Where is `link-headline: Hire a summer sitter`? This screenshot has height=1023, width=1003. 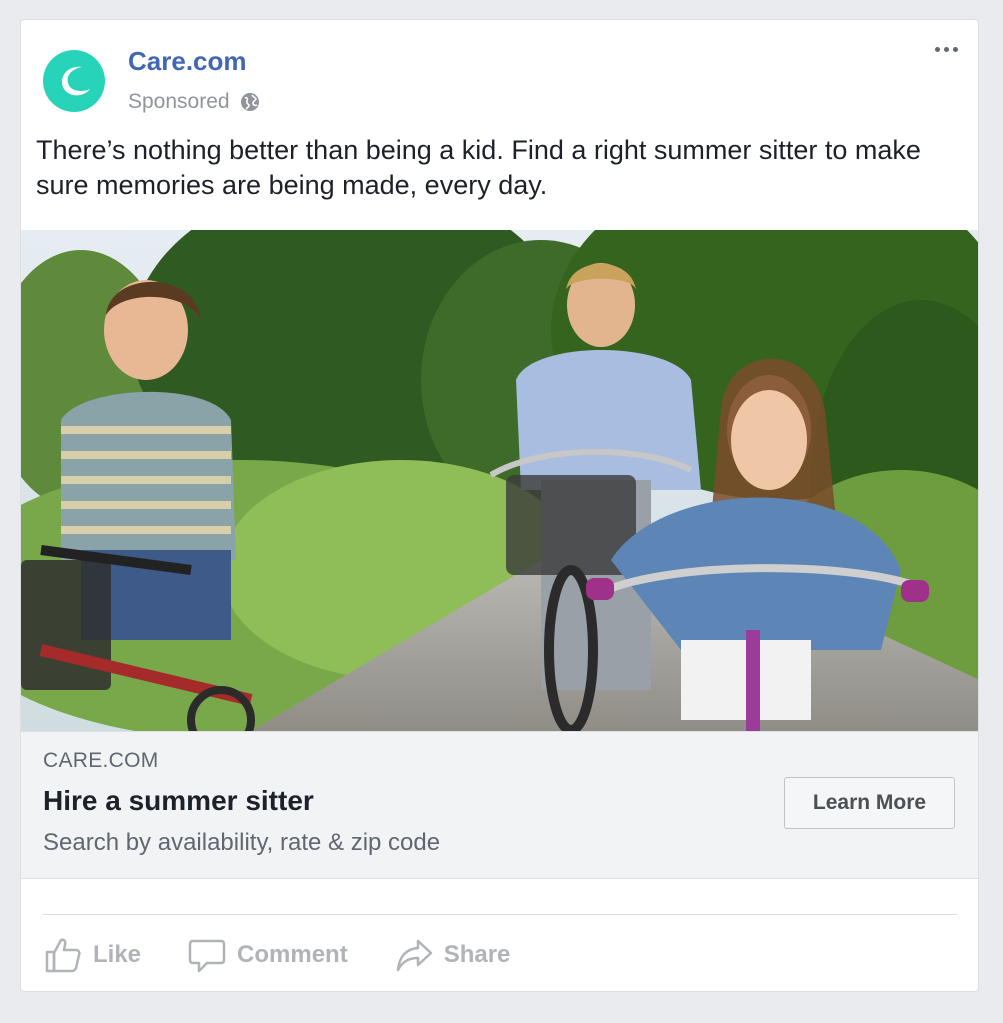 link-headline: Hire a summer sitter is located at coordinates (178, 801).